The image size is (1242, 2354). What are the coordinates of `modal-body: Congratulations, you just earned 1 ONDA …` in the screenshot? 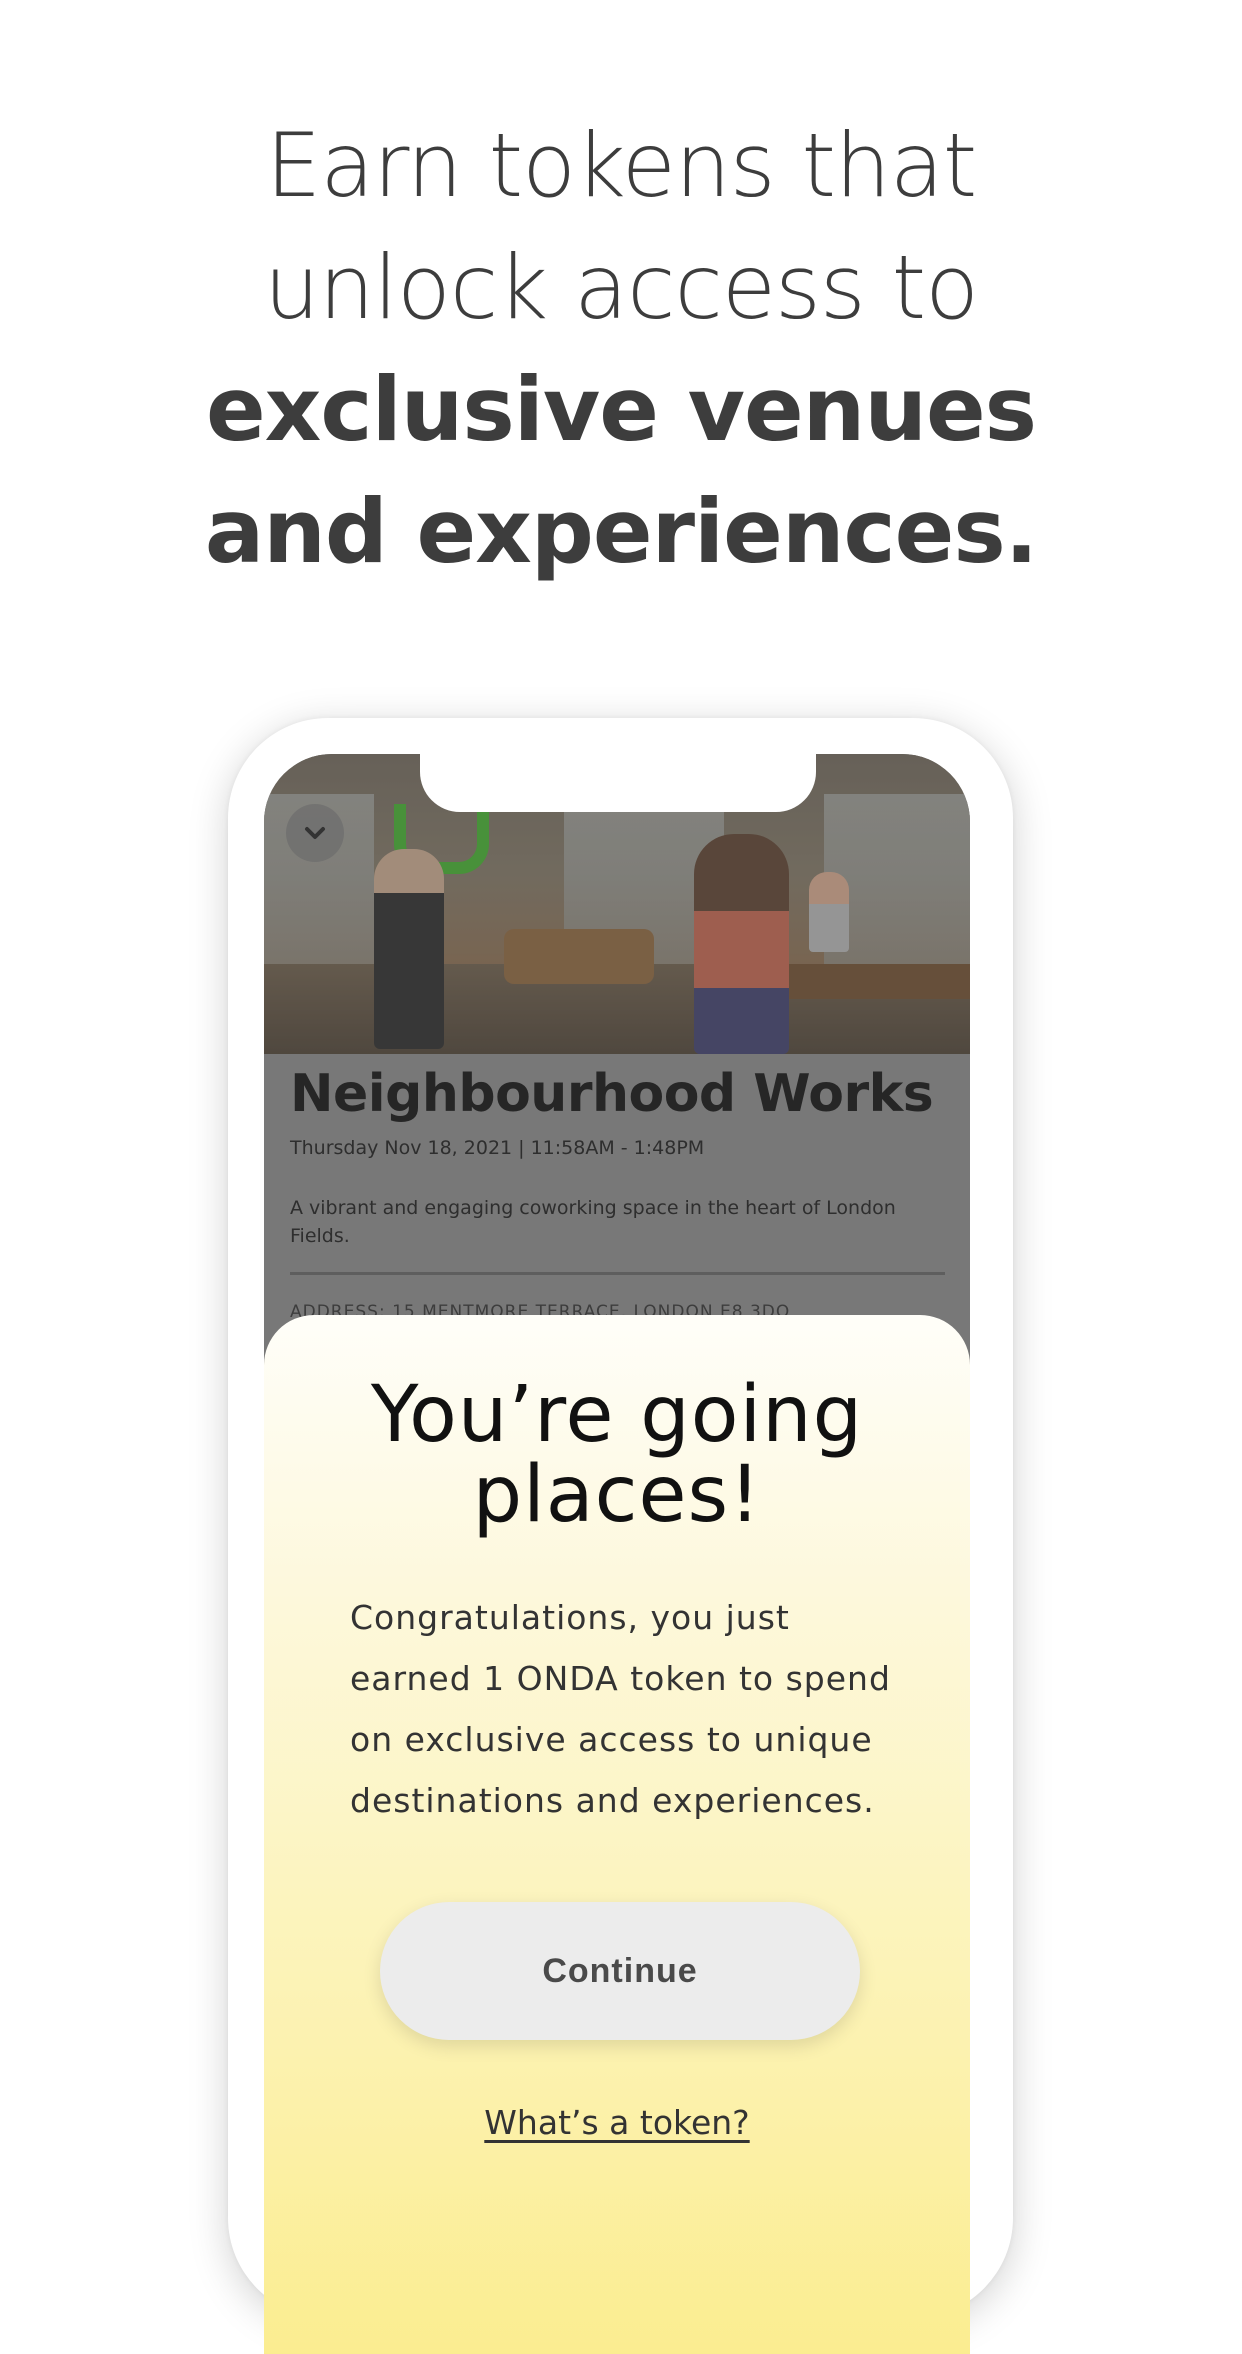 It's located at (620, 1709).